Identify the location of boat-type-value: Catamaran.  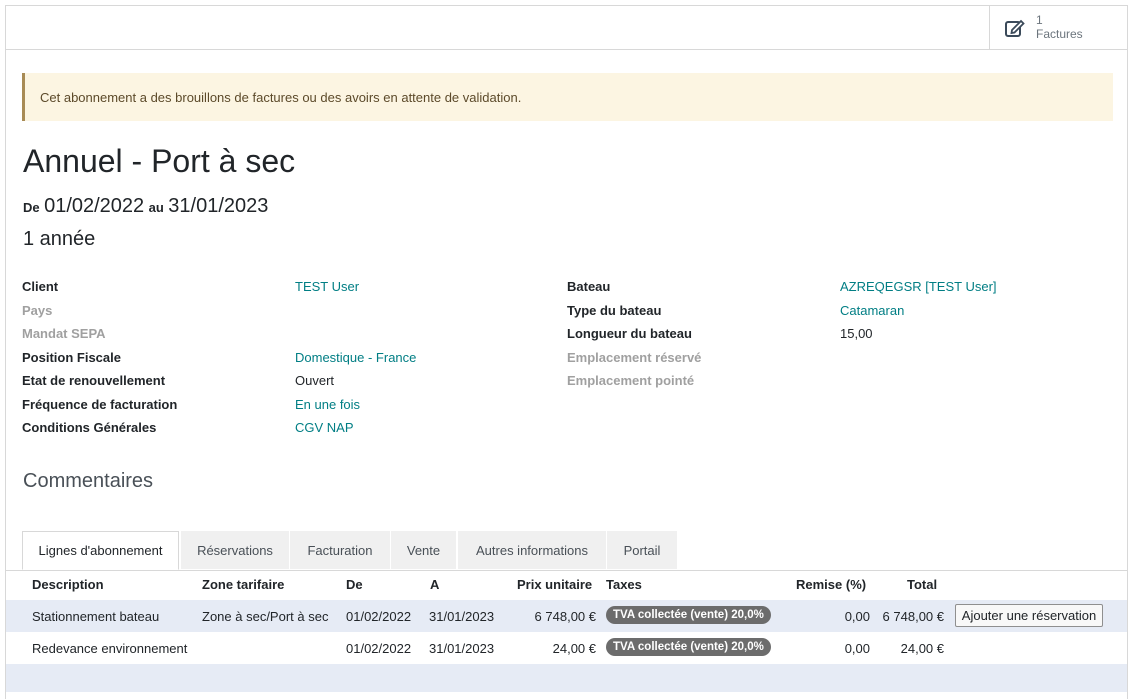
(872, 310).